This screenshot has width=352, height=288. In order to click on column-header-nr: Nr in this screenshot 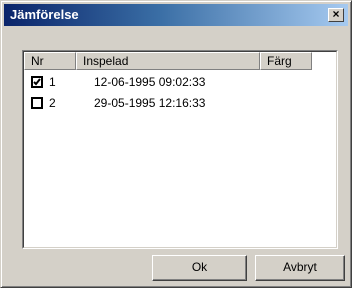, I will do `click(50, 61)`.